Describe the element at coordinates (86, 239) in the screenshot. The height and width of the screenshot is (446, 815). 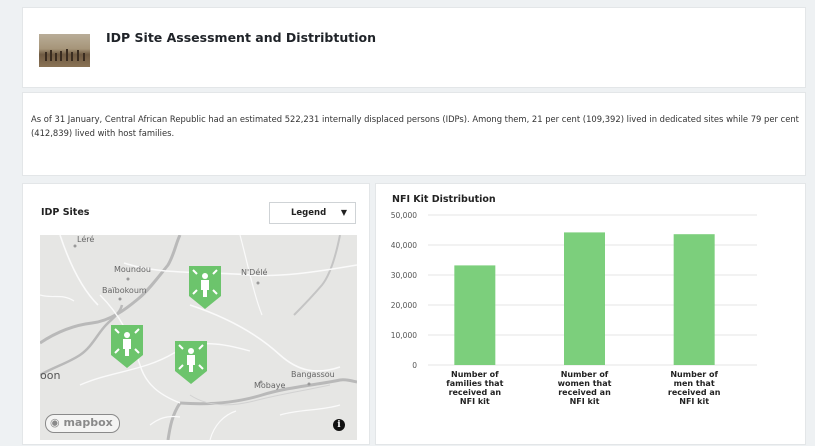
I see `place-label-lere: Léré` at that location.